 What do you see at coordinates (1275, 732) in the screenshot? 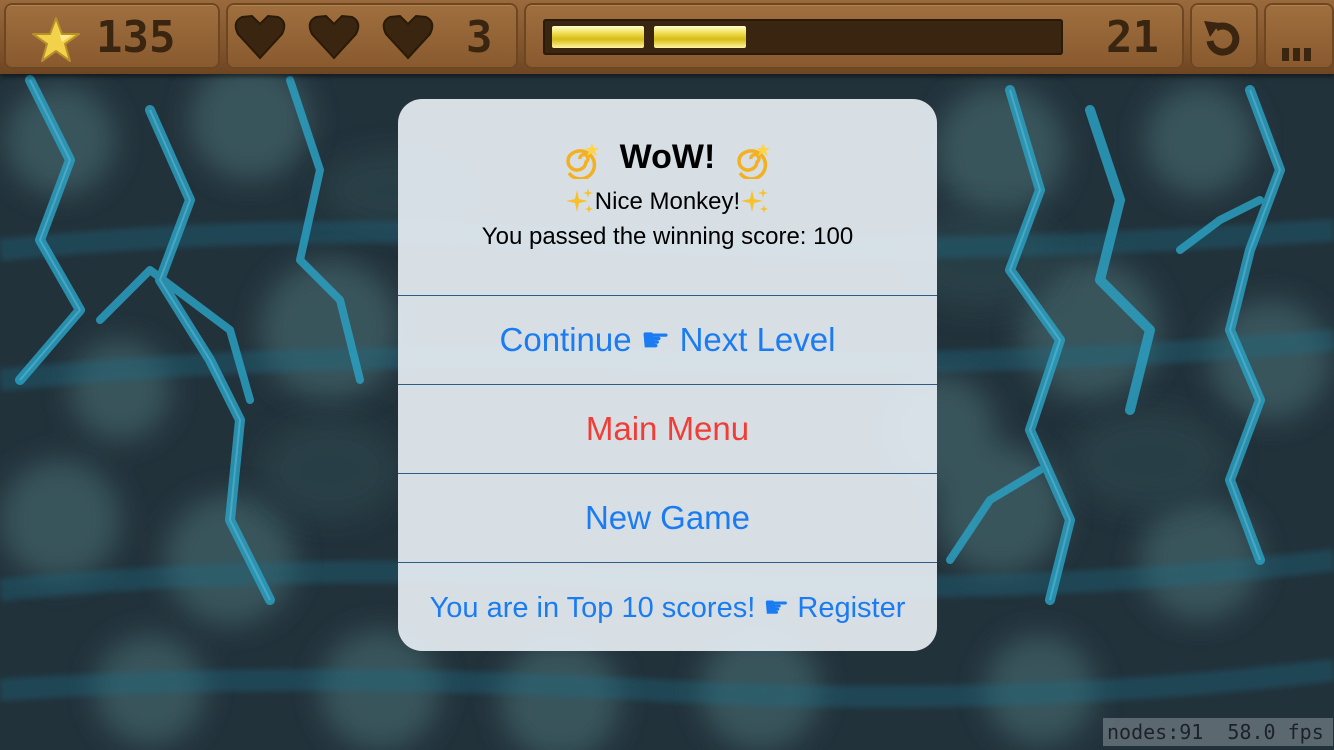
I see `fps-counter: 58.0 fps` at bounding box center [1275, 732].